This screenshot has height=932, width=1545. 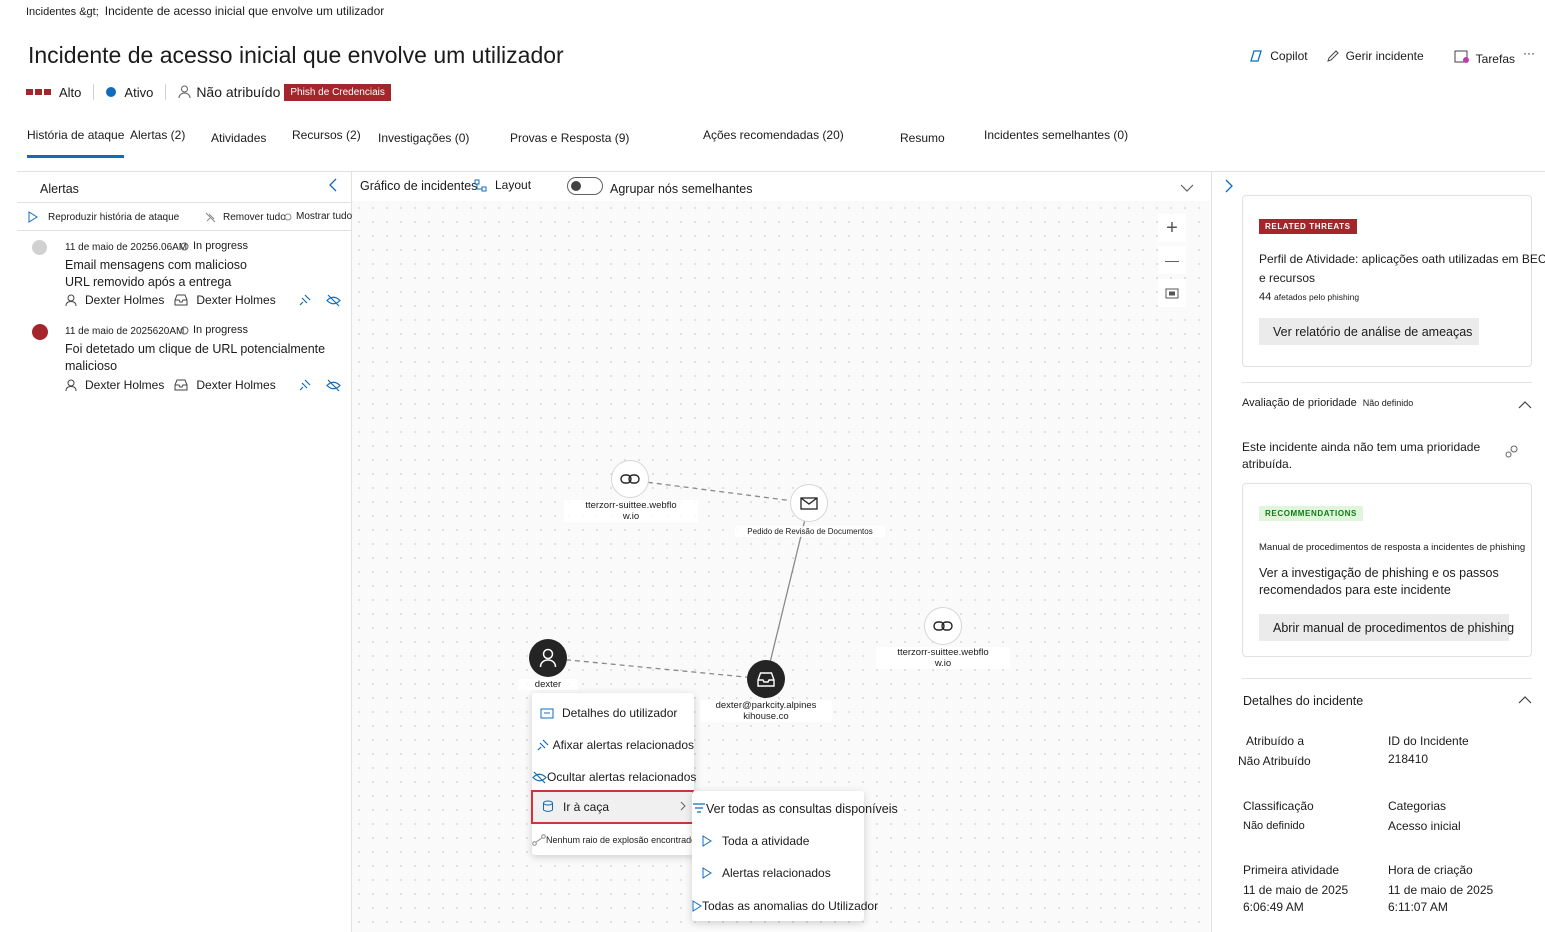 What do you see at coordinates (1303, 701) in the screenshot?
I see `incident-details-title: Detalhes do incidente` at bounding box center [1303, 701].